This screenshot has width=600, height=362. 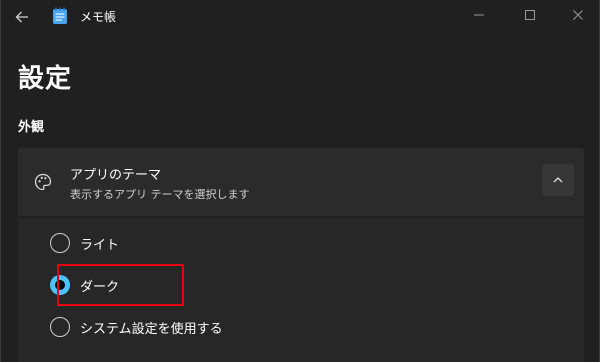 I want to click on close-icon, so click(x=578, y=15).